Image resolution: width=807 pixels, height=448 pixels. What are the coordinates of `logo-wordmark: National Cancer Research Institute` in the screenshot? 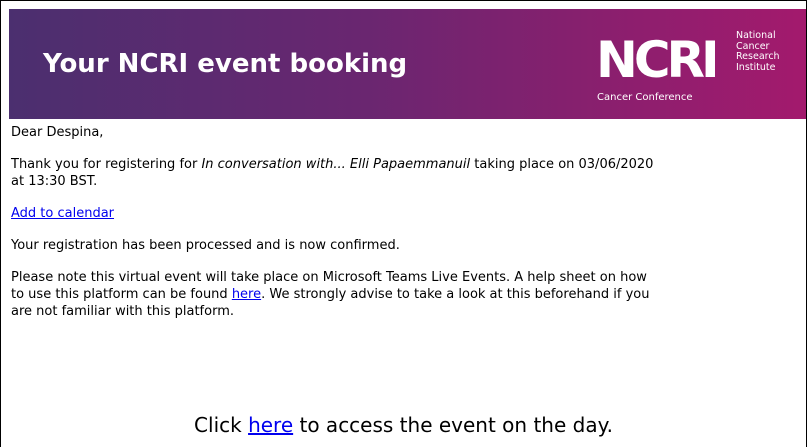 It's located at (758, 51).